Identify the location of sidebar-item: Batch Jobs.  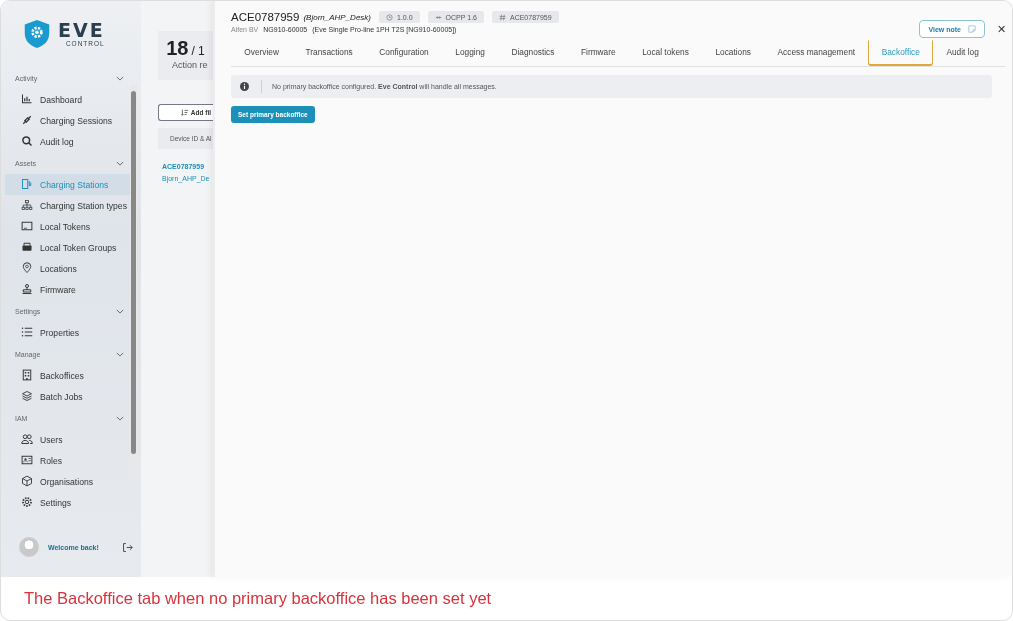
(67, 396).